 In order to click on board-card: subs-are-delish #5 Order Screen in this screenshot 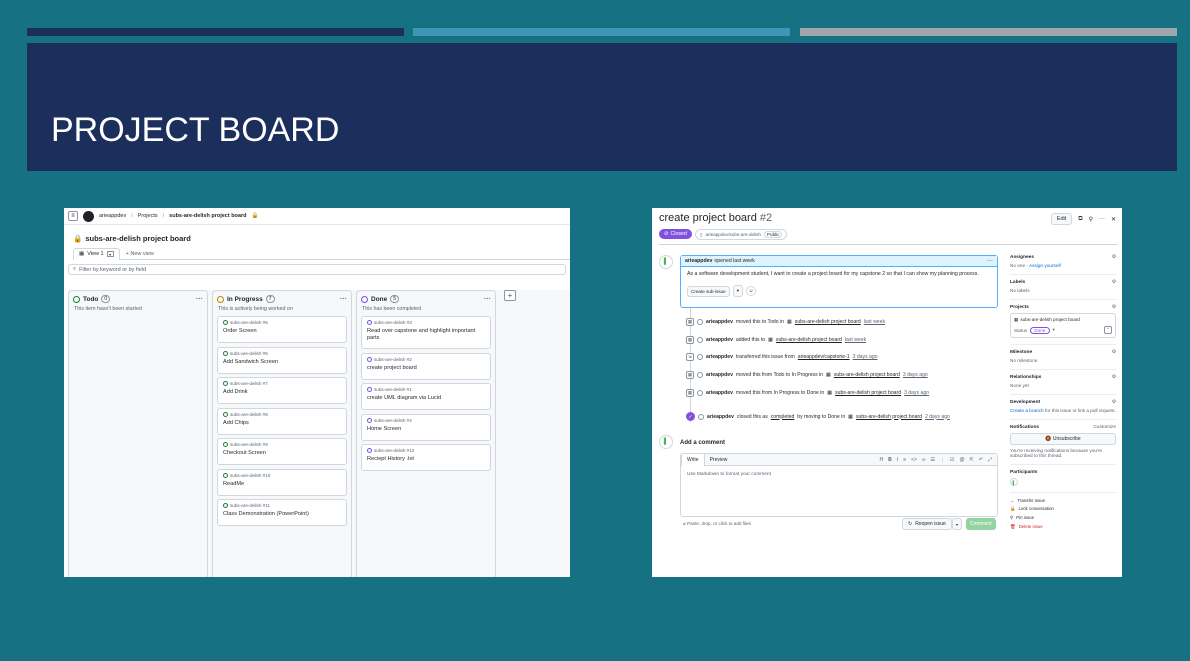, I will do `click(282, 329)`.